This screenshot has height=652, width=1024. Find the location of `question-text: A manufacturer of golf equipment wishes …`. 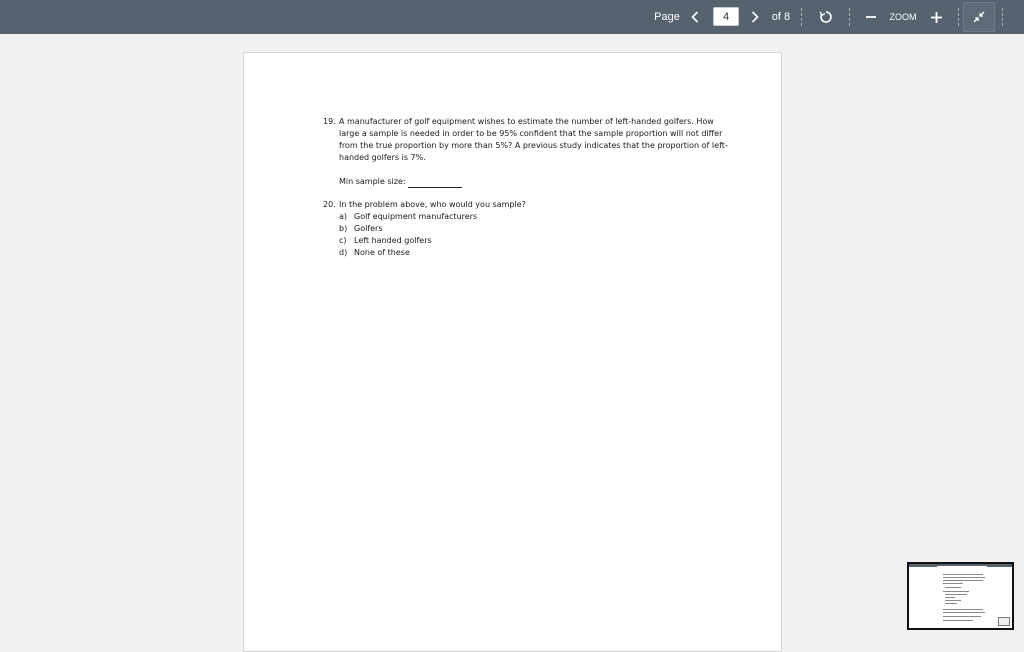

question-text: A manufacturer of golf equipment wishes … is located at coordinates (533, 139).